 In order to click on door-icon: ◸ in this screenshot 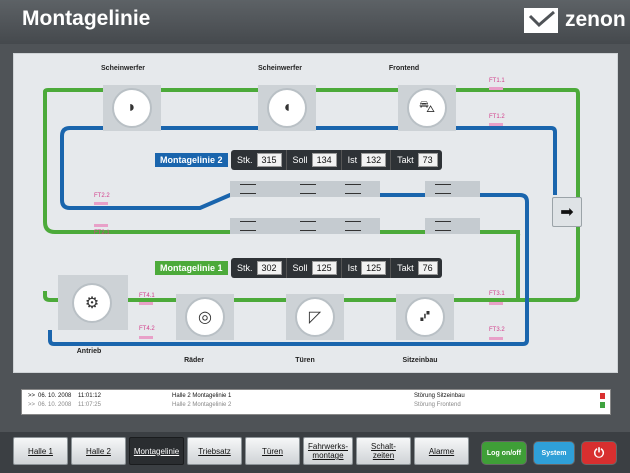, I will do `click(315, 317)`.